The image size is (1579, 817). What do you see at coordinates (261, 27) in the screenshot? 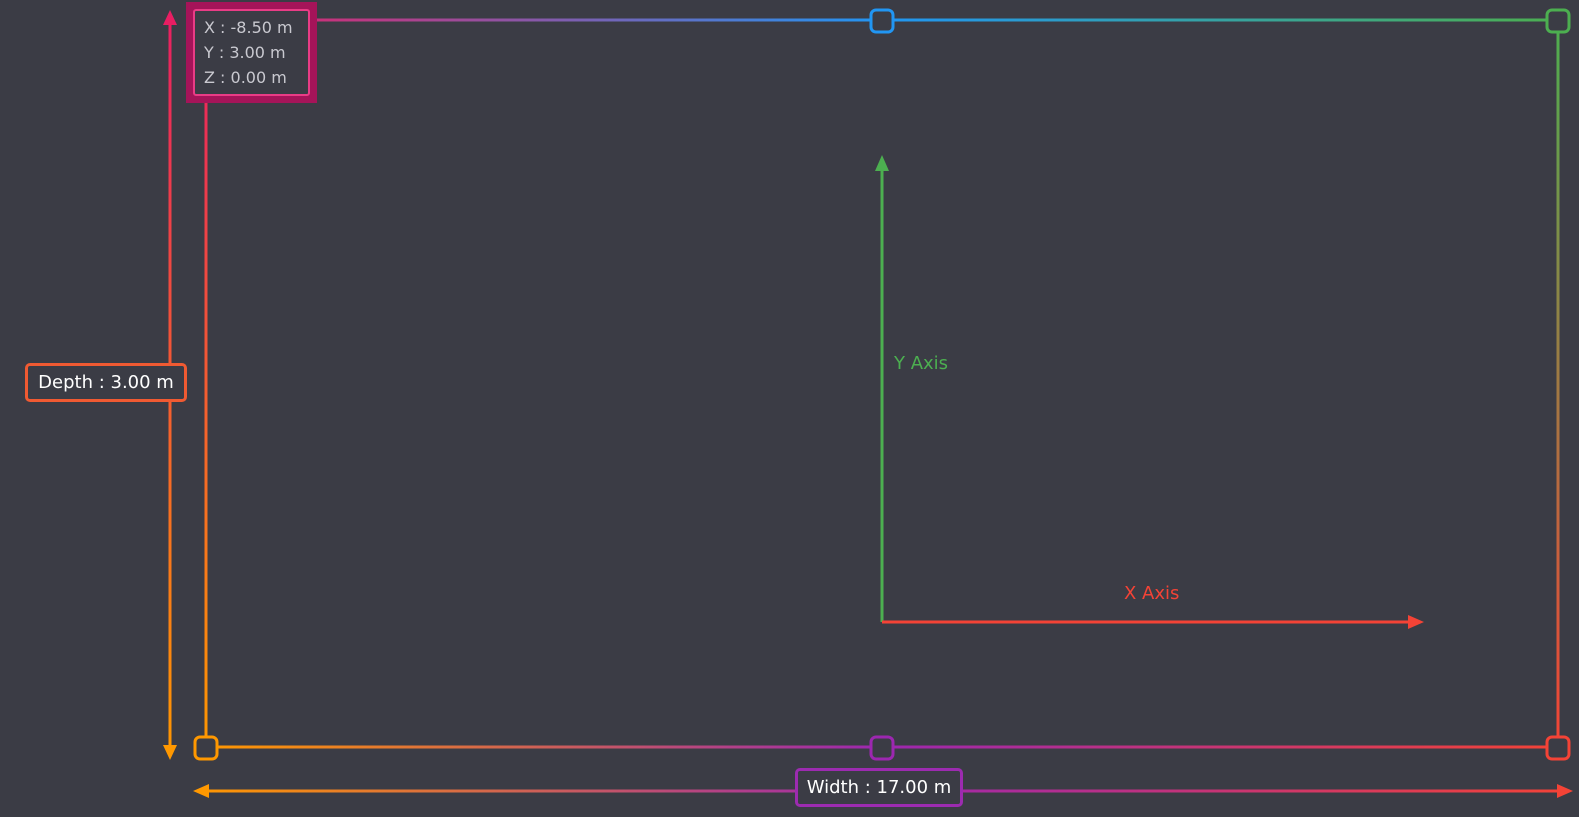
I see `coord-x-value: -8.50 m` at bounding box center [261, 27].